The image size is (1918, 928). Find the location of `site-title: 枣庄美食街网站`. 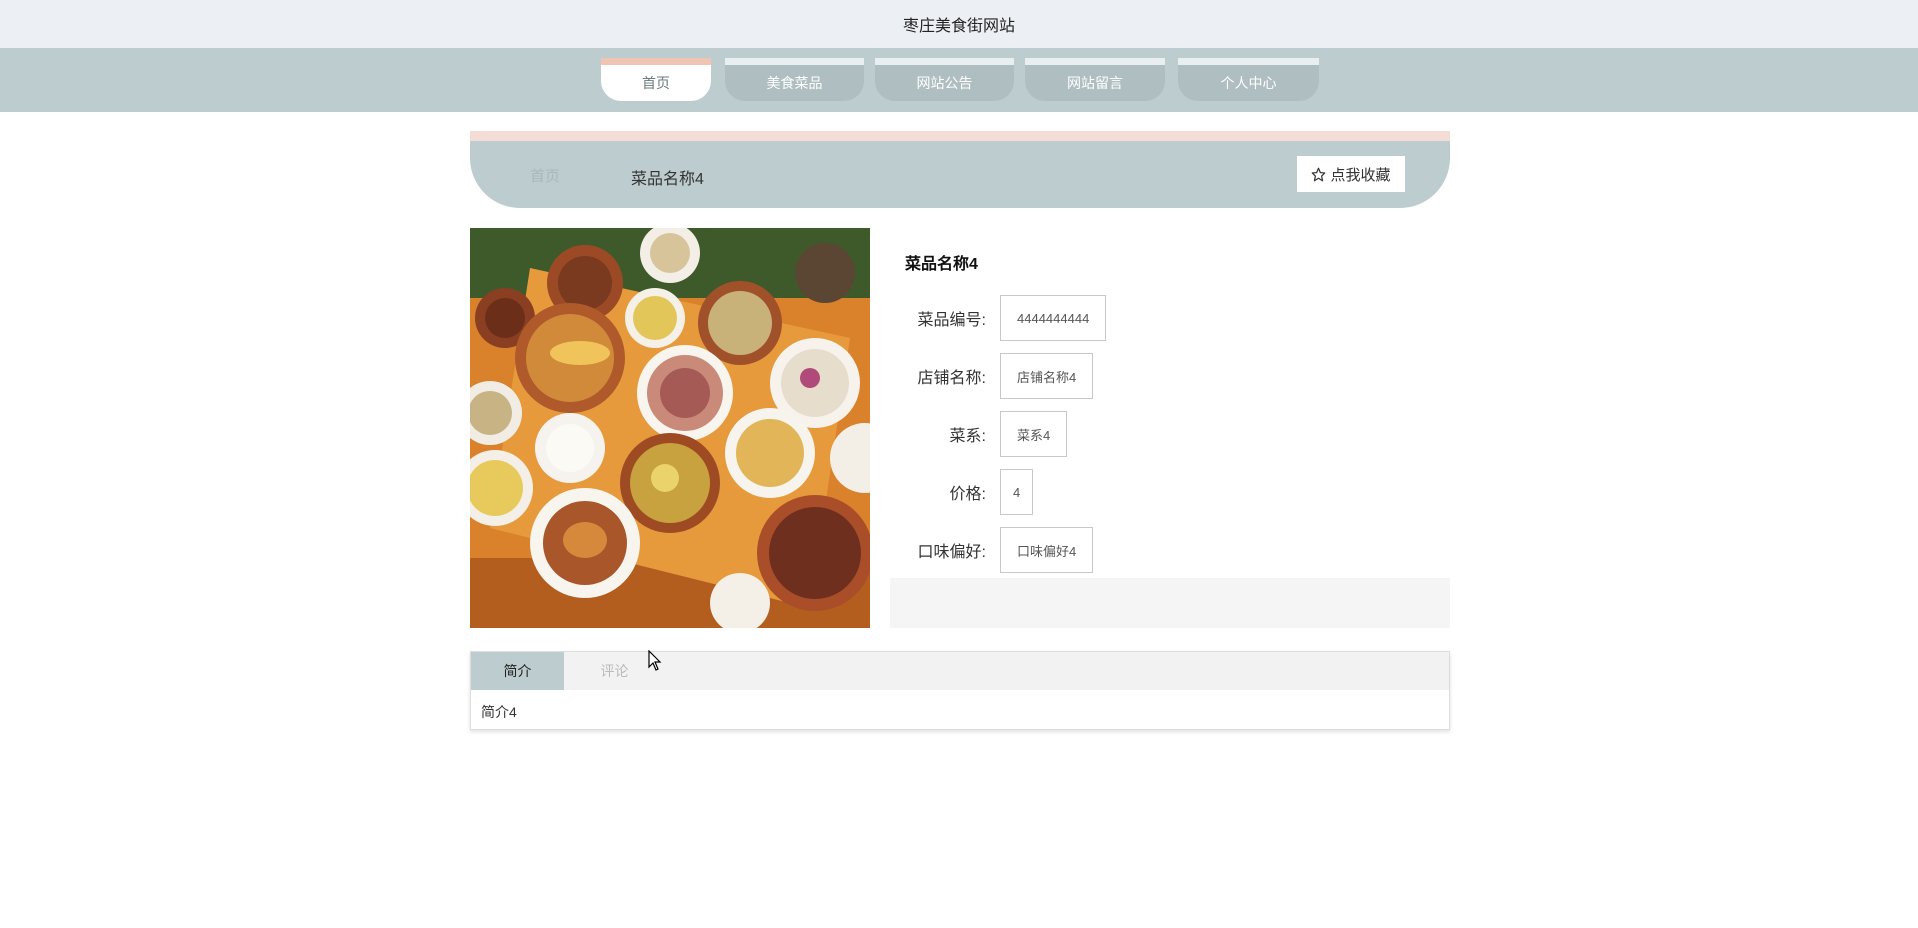

site-title: 枣庄美食街网站 is located at coordinates (959, 24).